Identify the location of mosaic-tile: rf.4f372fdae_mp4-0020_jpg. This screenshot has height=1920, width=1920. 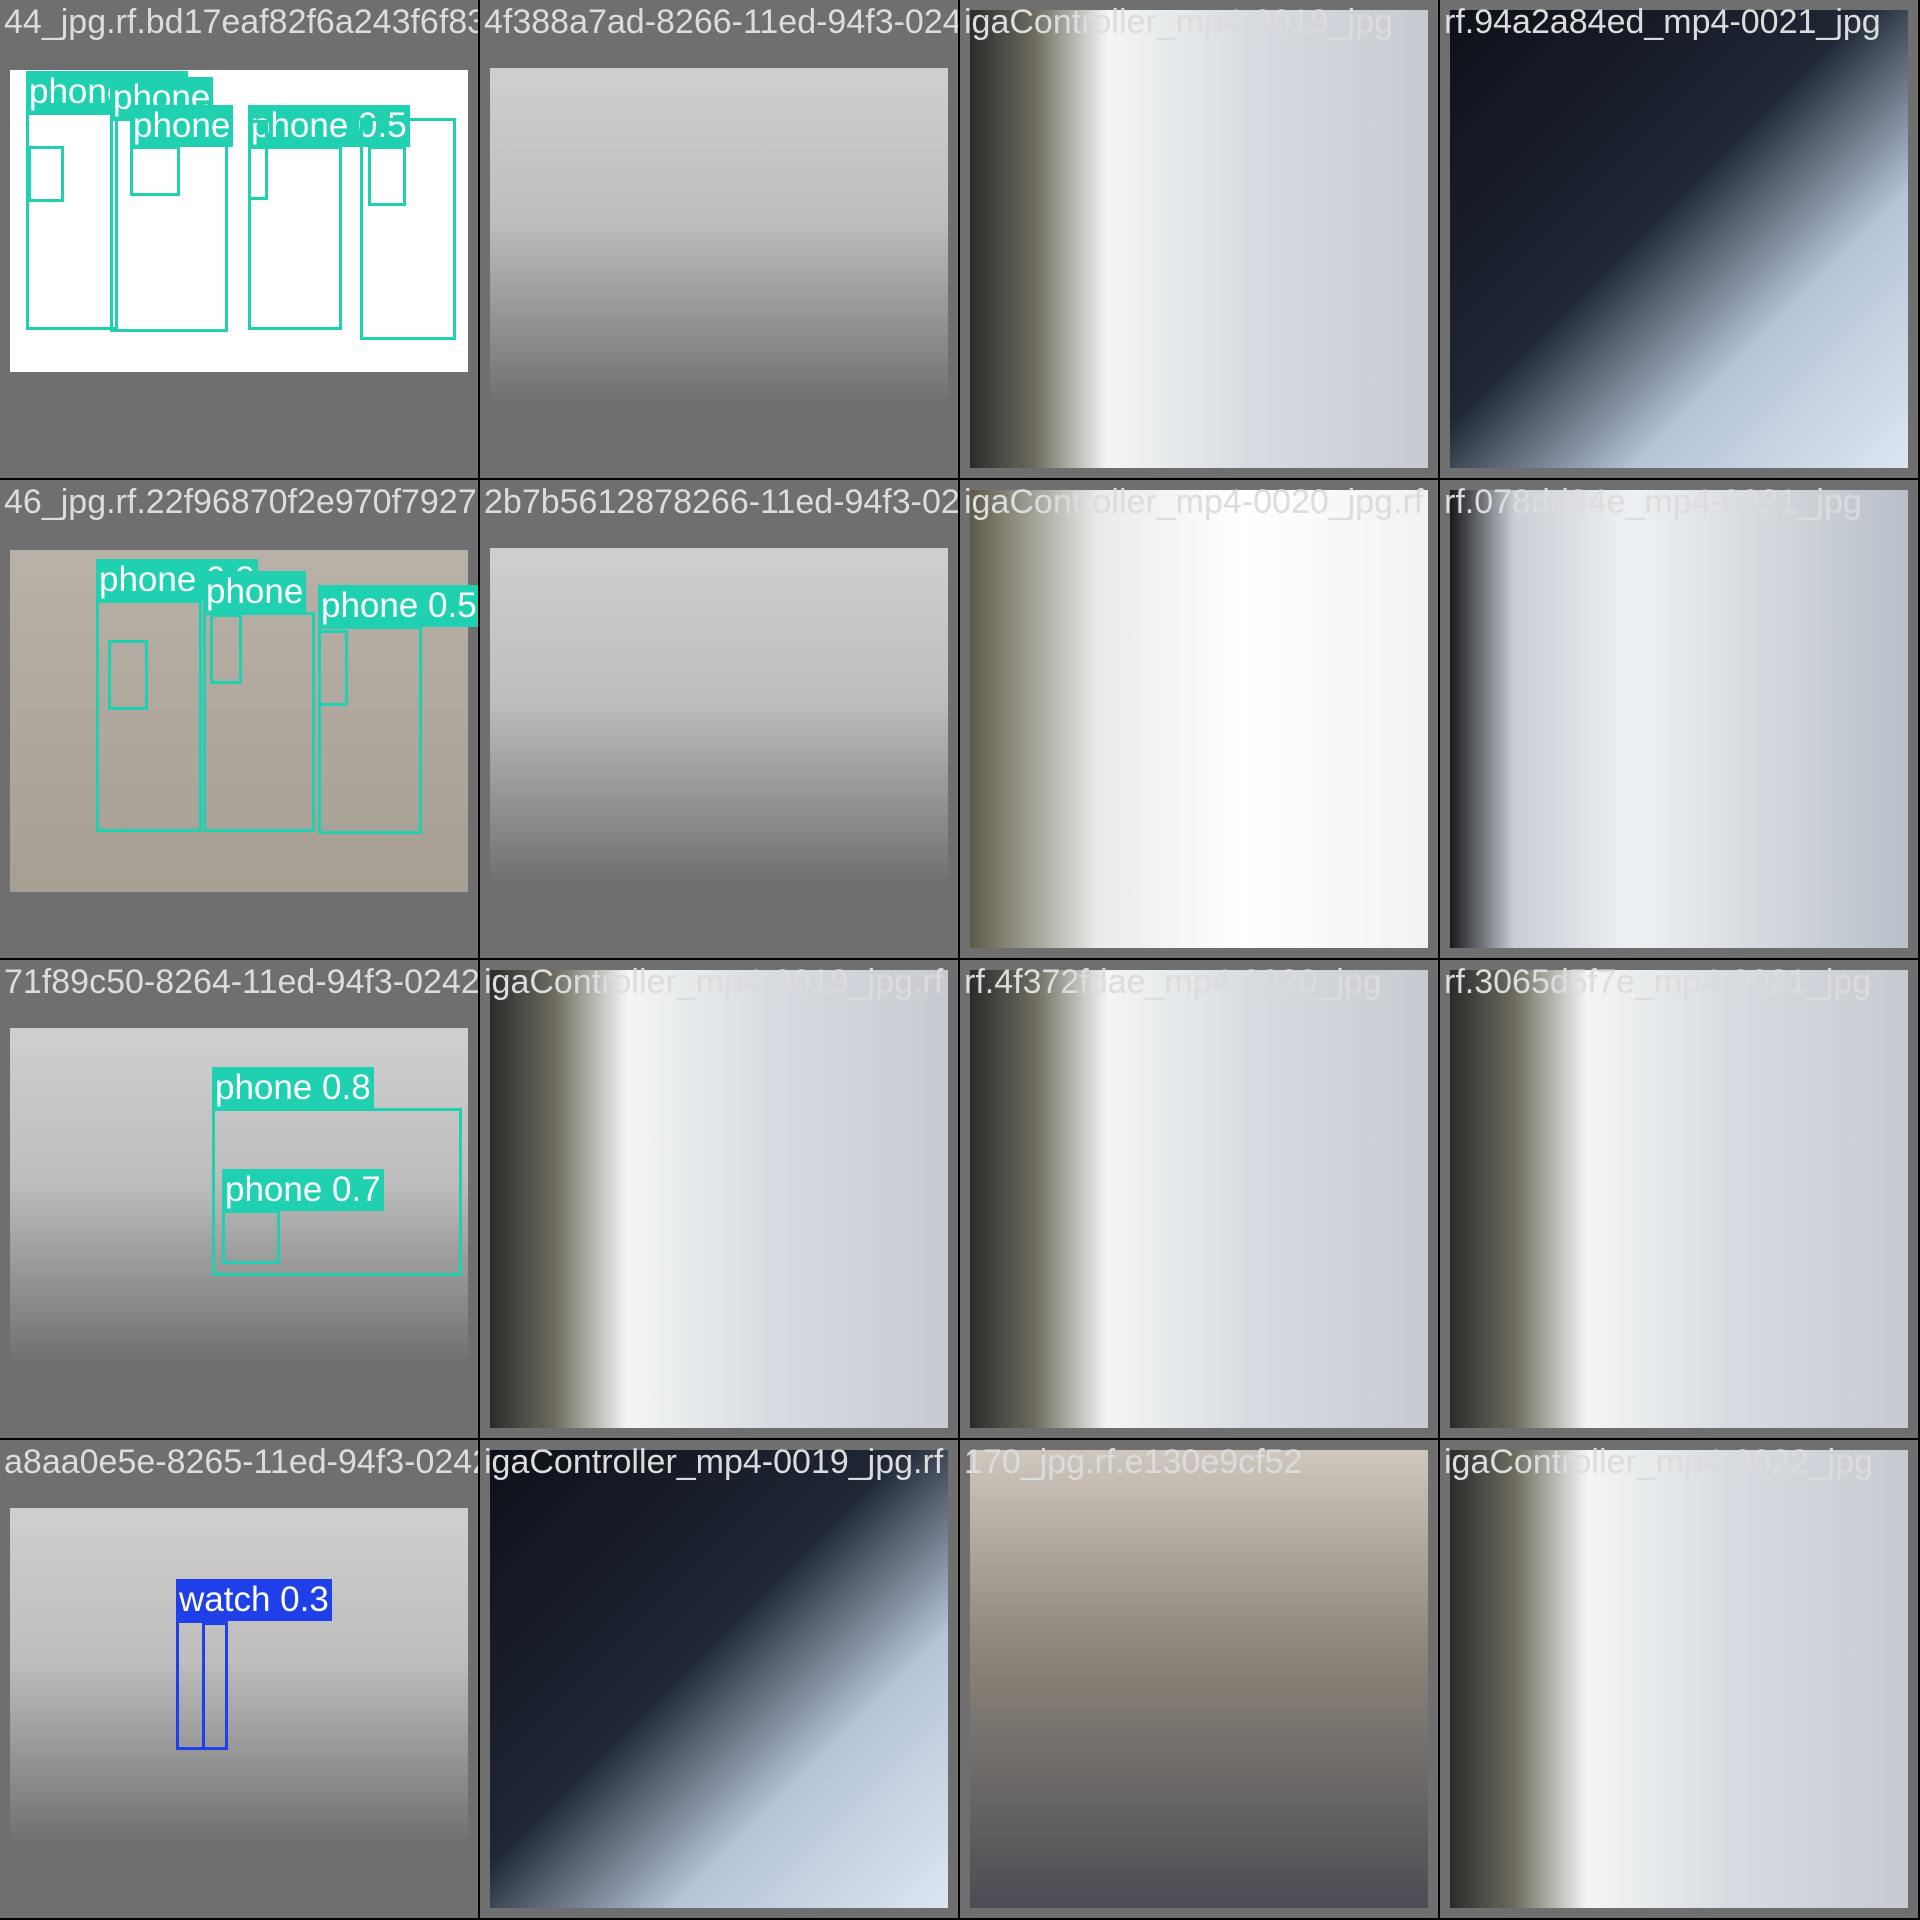
(1199, 1199).